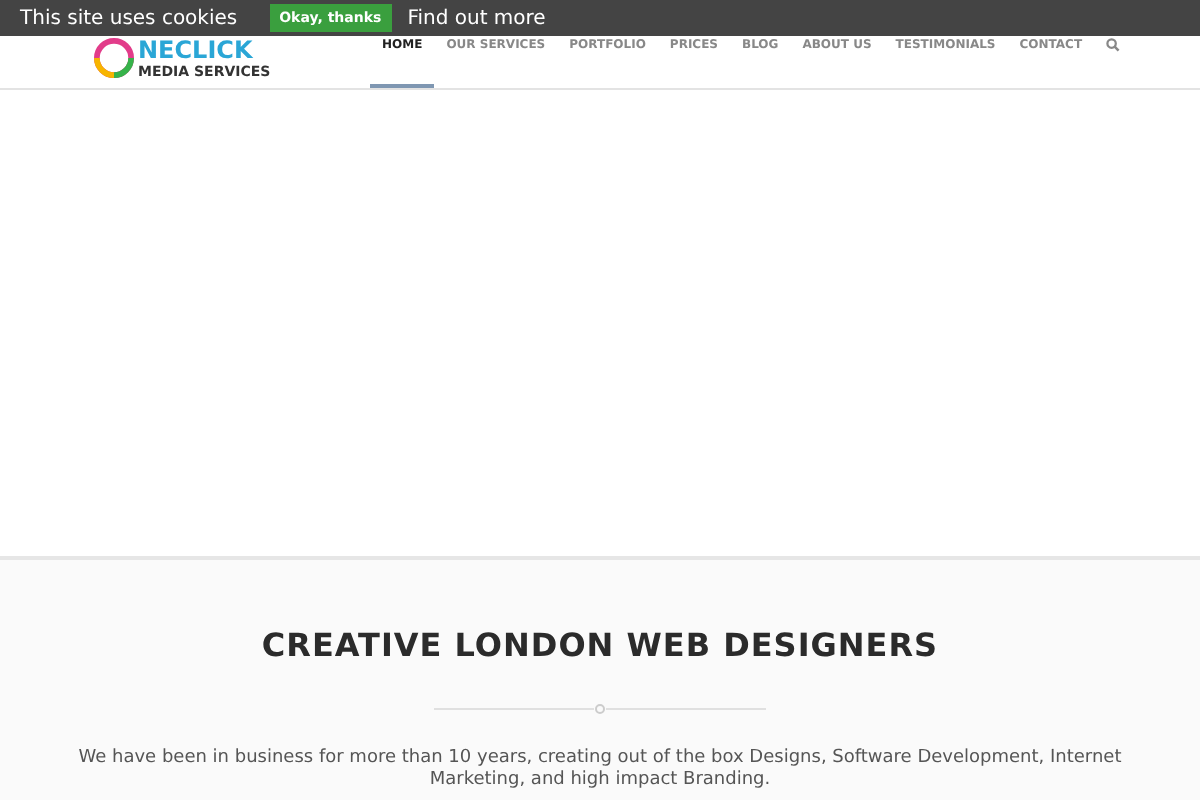 This screenshot has width=1200, height=800. I want to click on find-out-more-link: Find out more, so click(476, 18).